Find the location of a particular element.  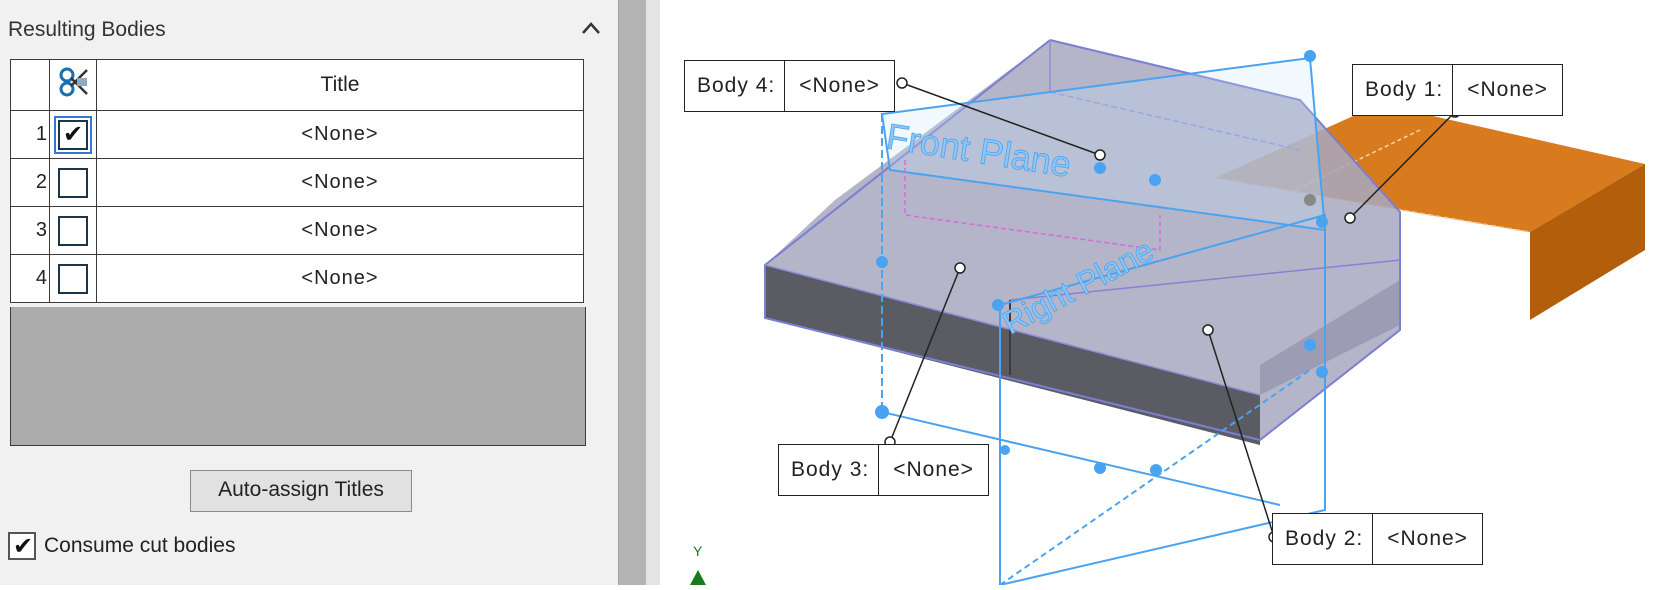

consume-cut-bodies-option: Consume cut bodies is located at coordinates (122, 546).